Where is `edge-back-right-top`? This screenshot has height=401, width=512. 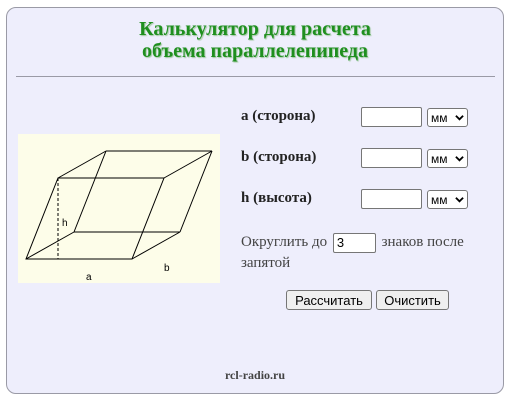 edge-back-right-top is located at coordinates (188, 164).